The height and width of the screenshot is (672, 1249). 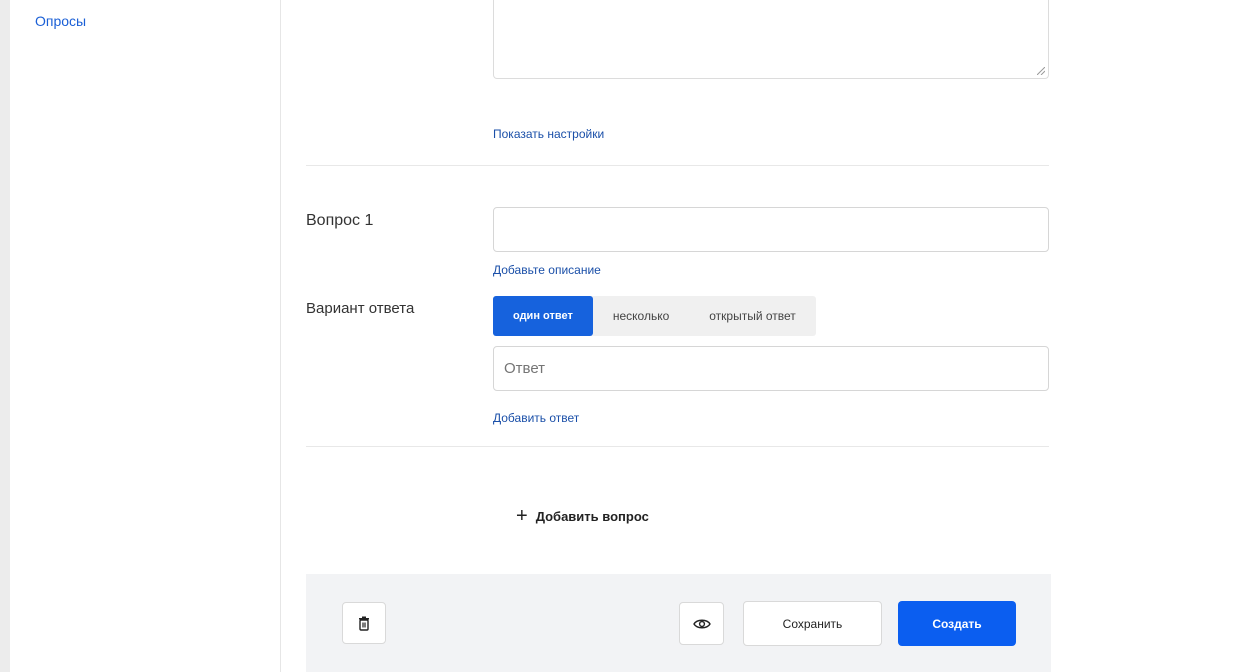 I want to click on answer-type-toggle: один ответ несколько открытый ответ, so click(x=654, y=316).